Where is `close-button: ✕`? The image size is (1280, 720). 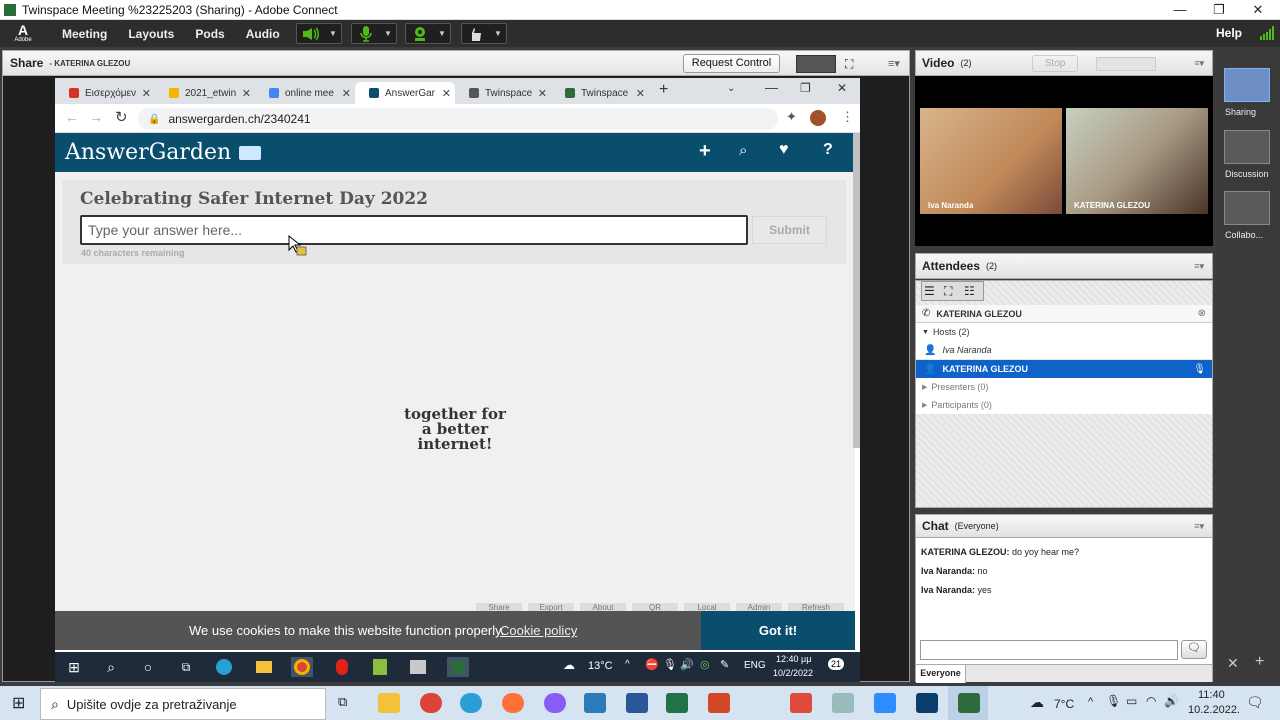
close-button: ✕ is located at coordinates (1258, 10).